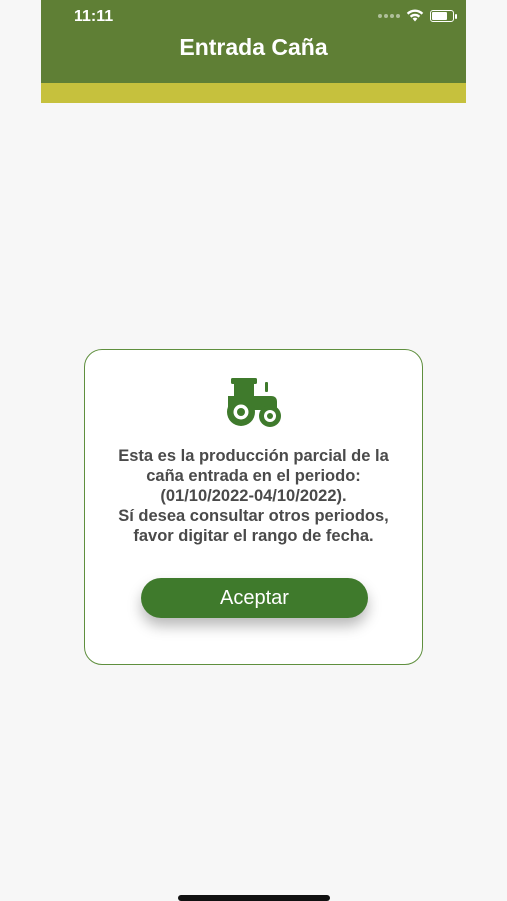 The image size is (507, 901). What do you see at coordinates (253, 17) in the screenshot?
I see `status-bar: 11:11` at bounding box center [253, 17].